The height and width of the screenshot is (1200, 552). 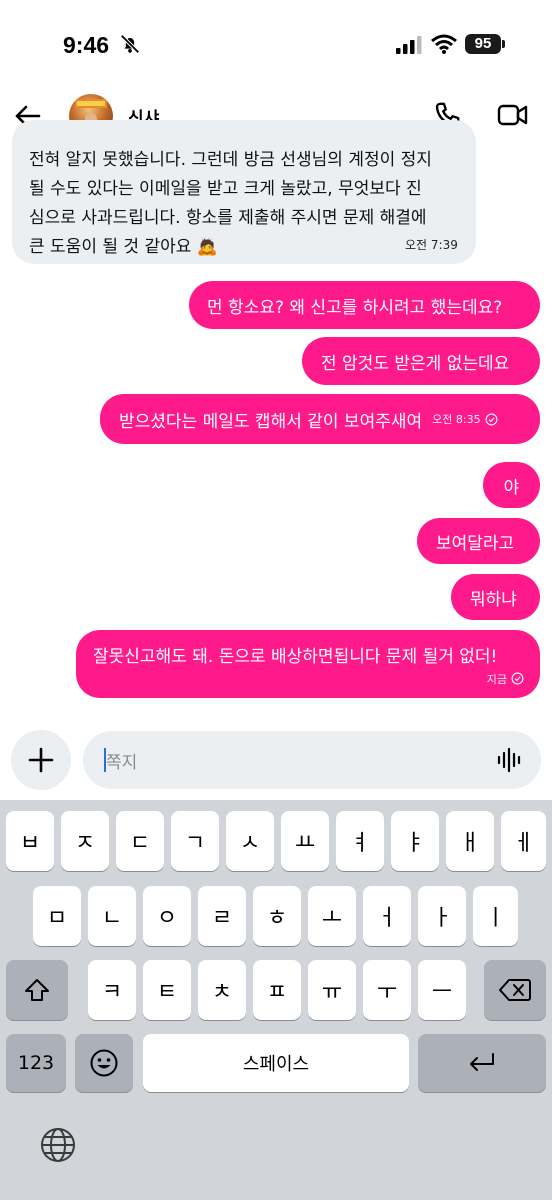 I want to click on key-label: ㅅ, so click(x=250, y=843).